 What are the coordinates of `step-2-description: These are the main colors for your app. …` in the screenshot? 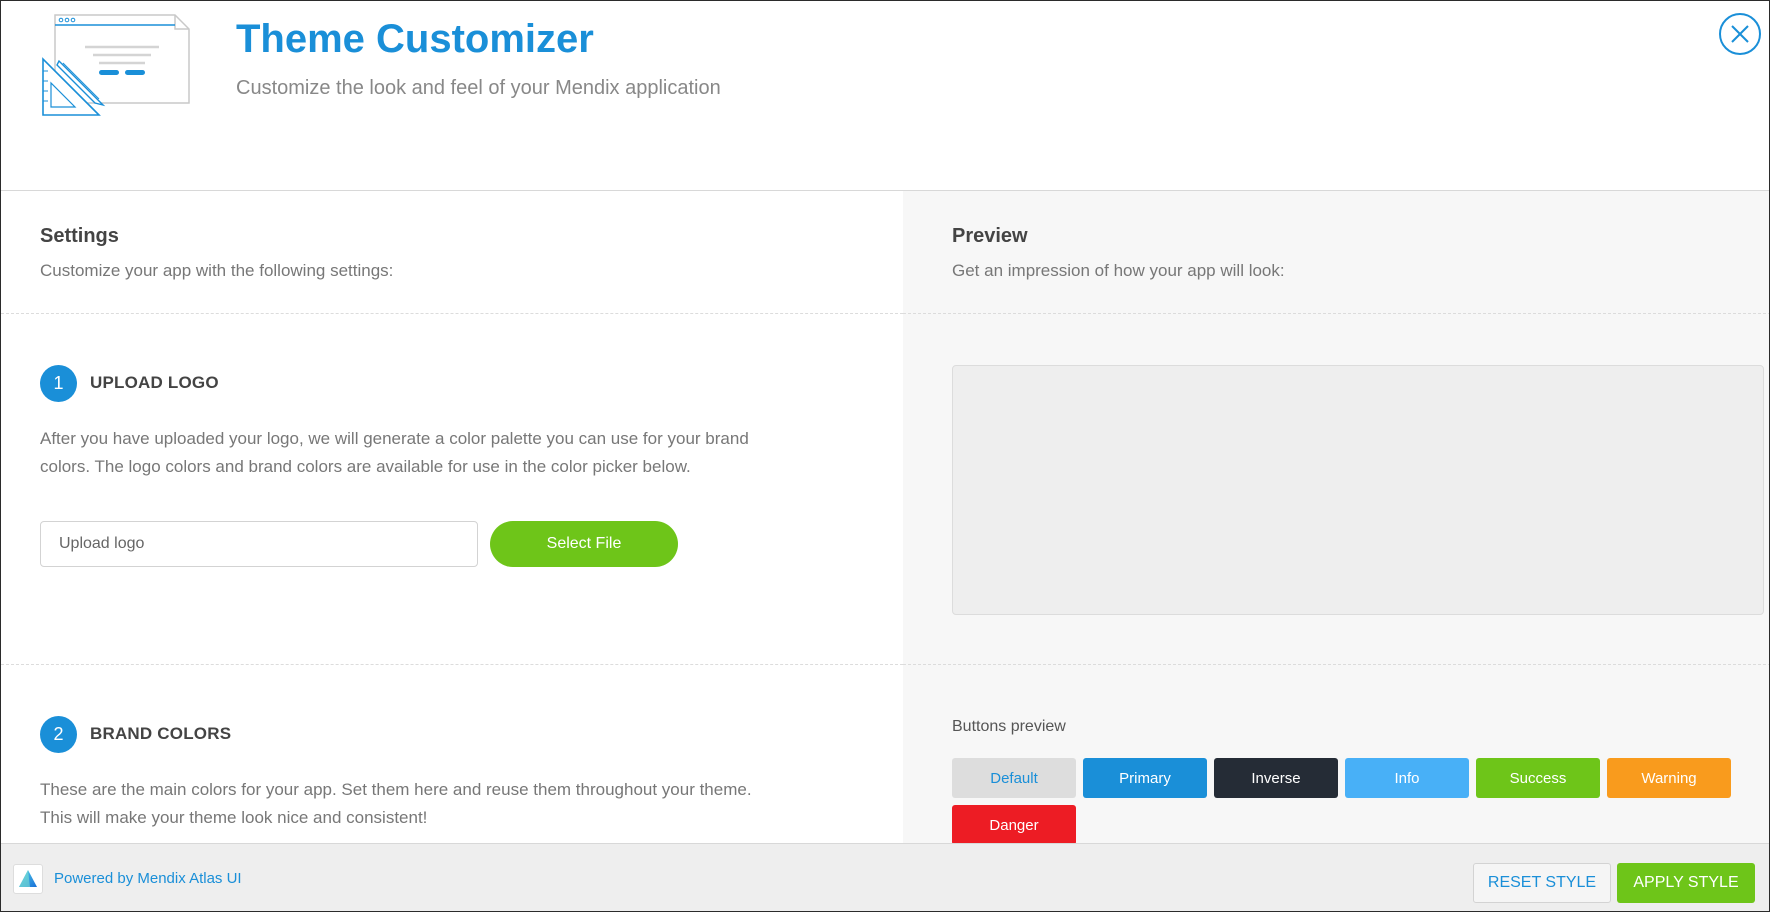 It's located at (396, 803).